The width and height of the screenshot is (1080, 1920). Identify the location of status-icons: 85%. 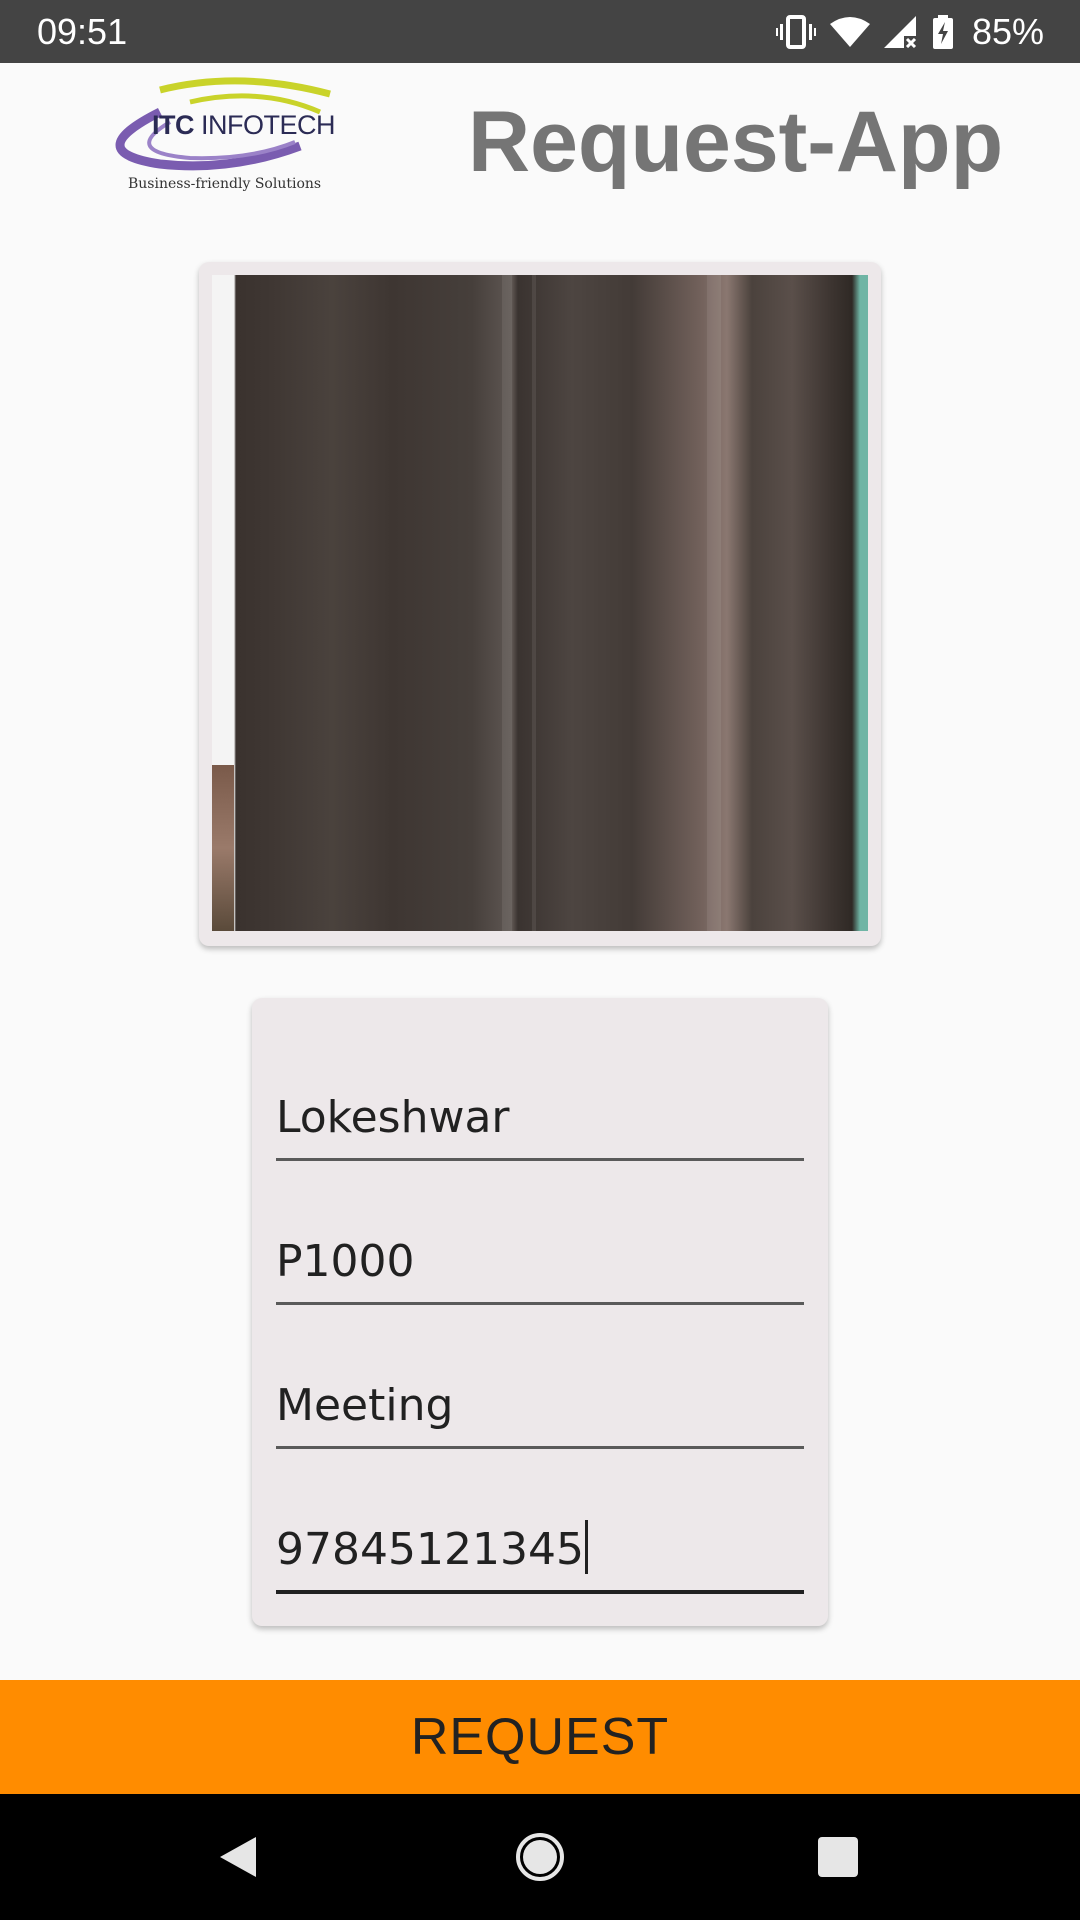
(909, 32).